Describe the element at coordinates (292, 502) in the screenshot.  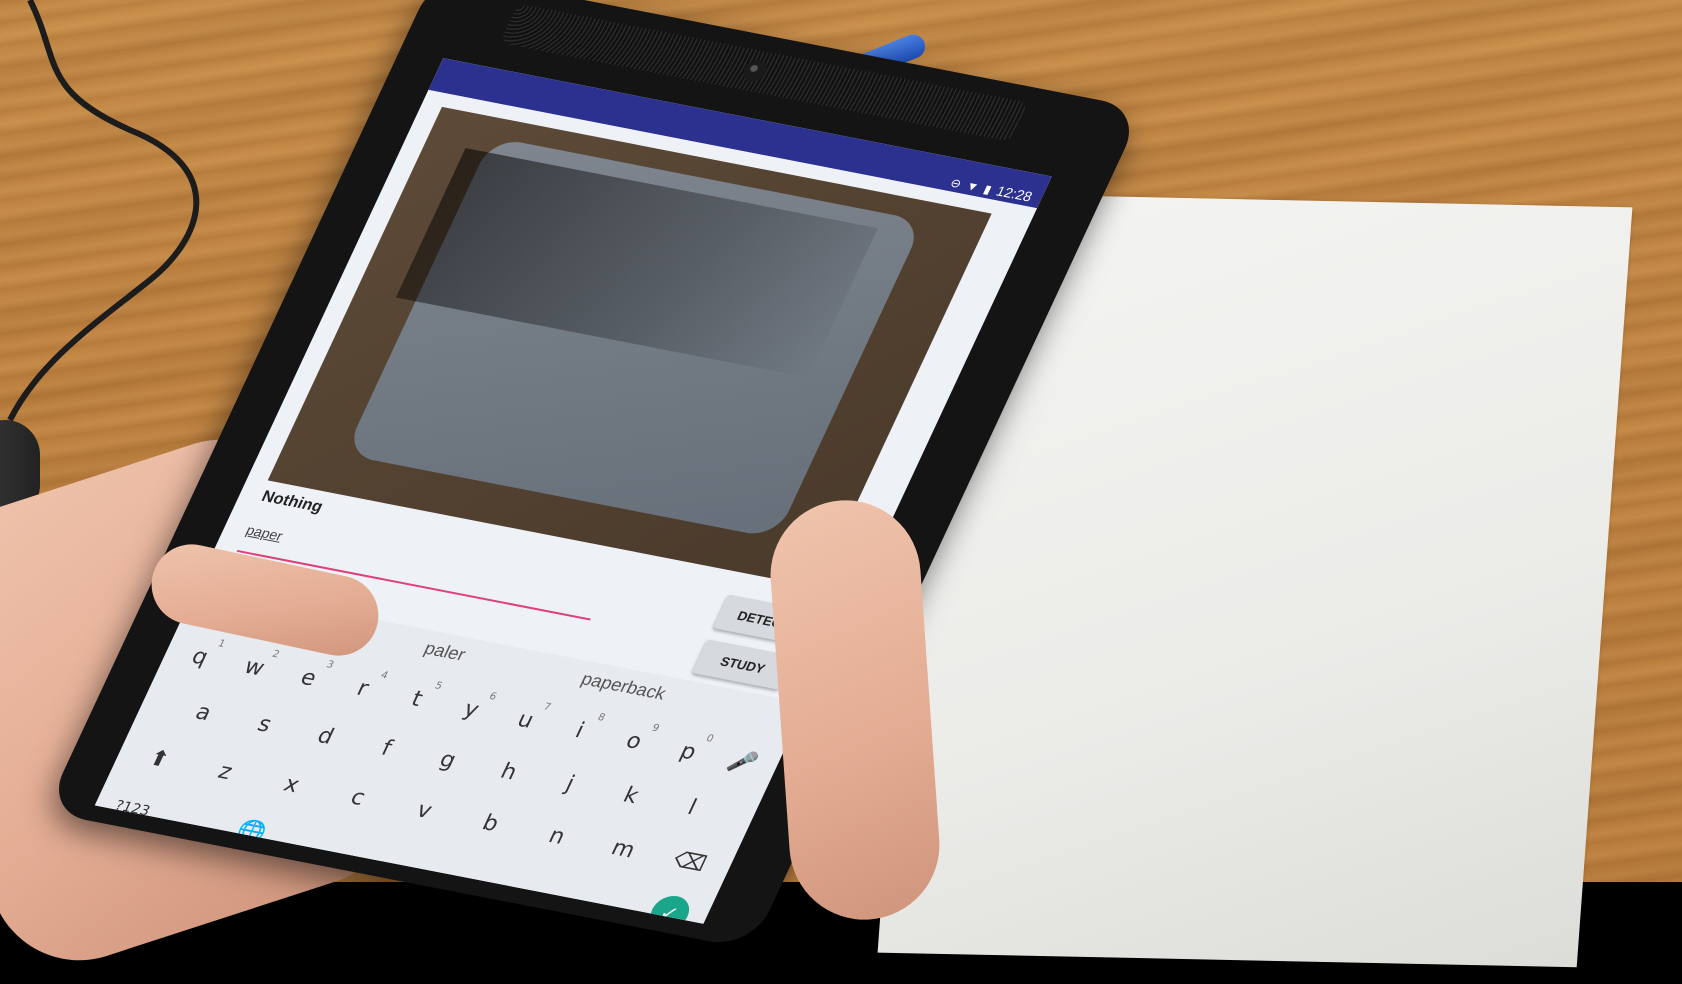
I see `detection-result-label: Nothing` at that location.